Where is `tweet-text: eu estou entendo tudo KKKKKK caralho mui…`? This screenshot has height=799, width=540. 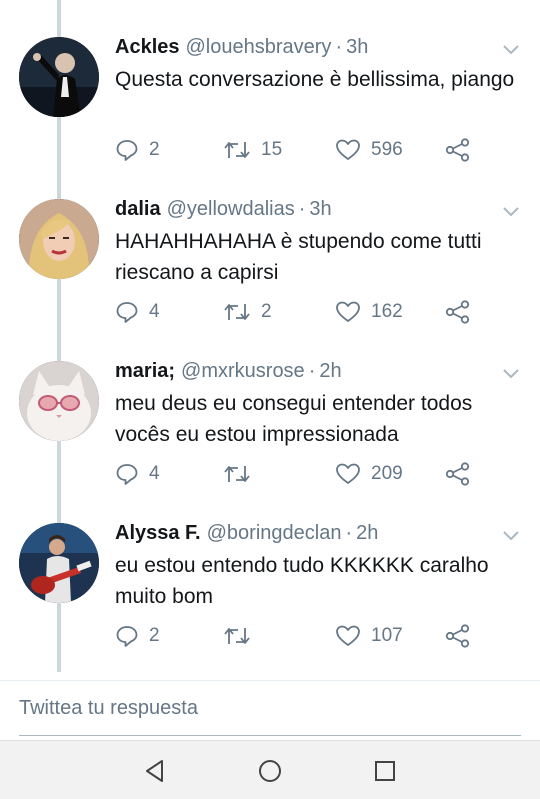 tweet-text: eu estou entendo tudo KKKKKK caralho mui… is located at coordinates (302, 581).